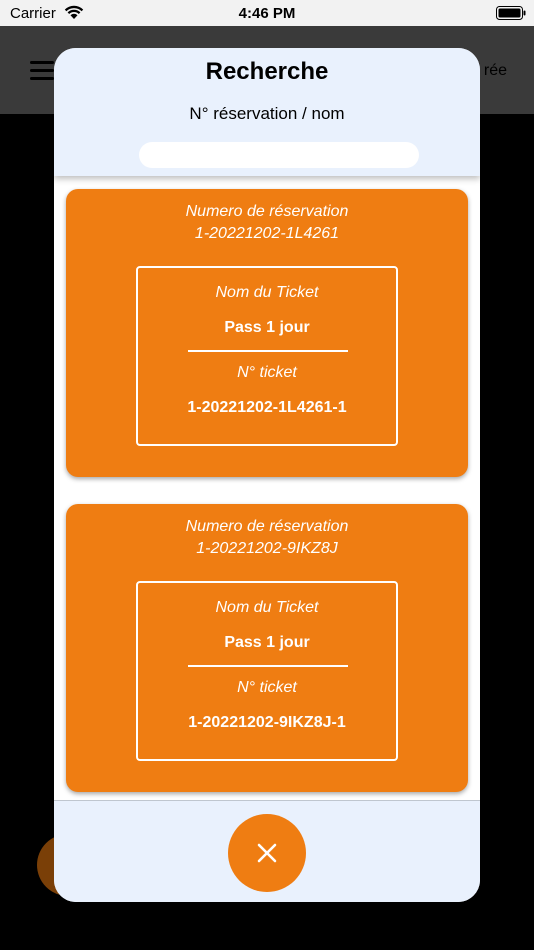  Describe the element at coordinates (267, 233) in the screenshot. I see `reservation-number: 1-20221202-1L4261` at that location.